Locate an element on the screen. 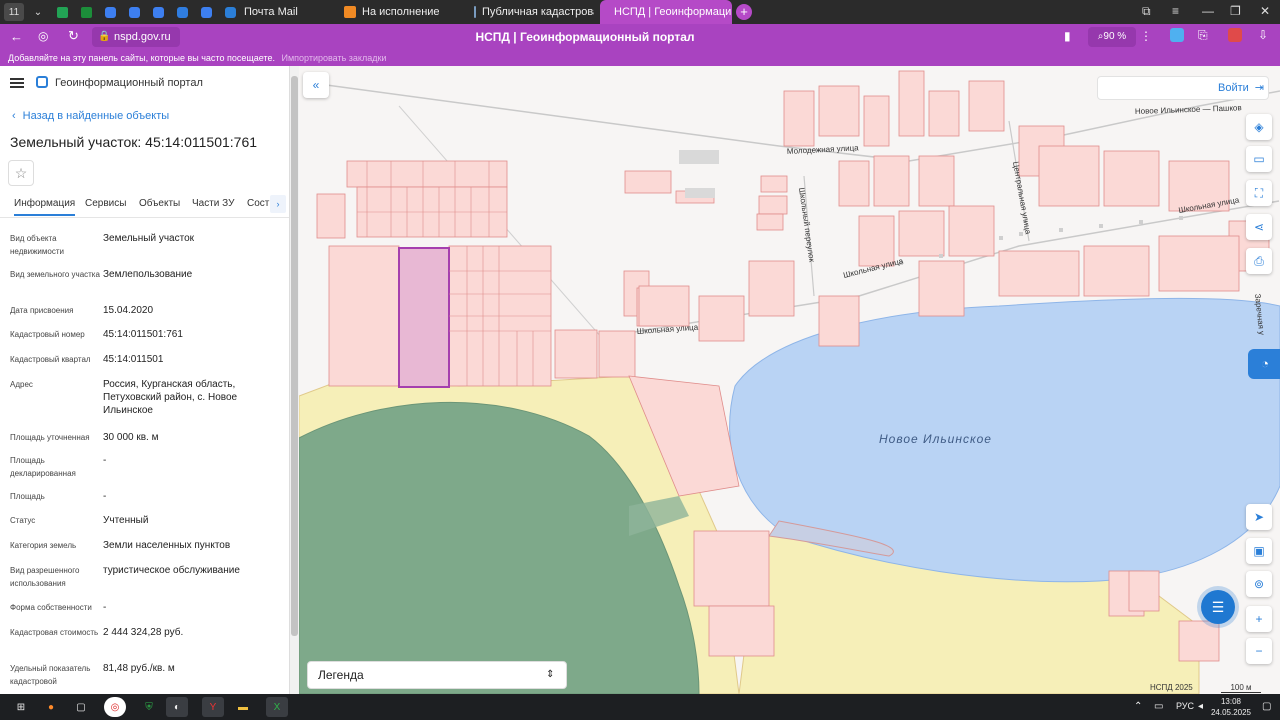 The width and height of the screenshot is (1280, 720). layers-icon: ◈ is located at coordinates (1259, 127).